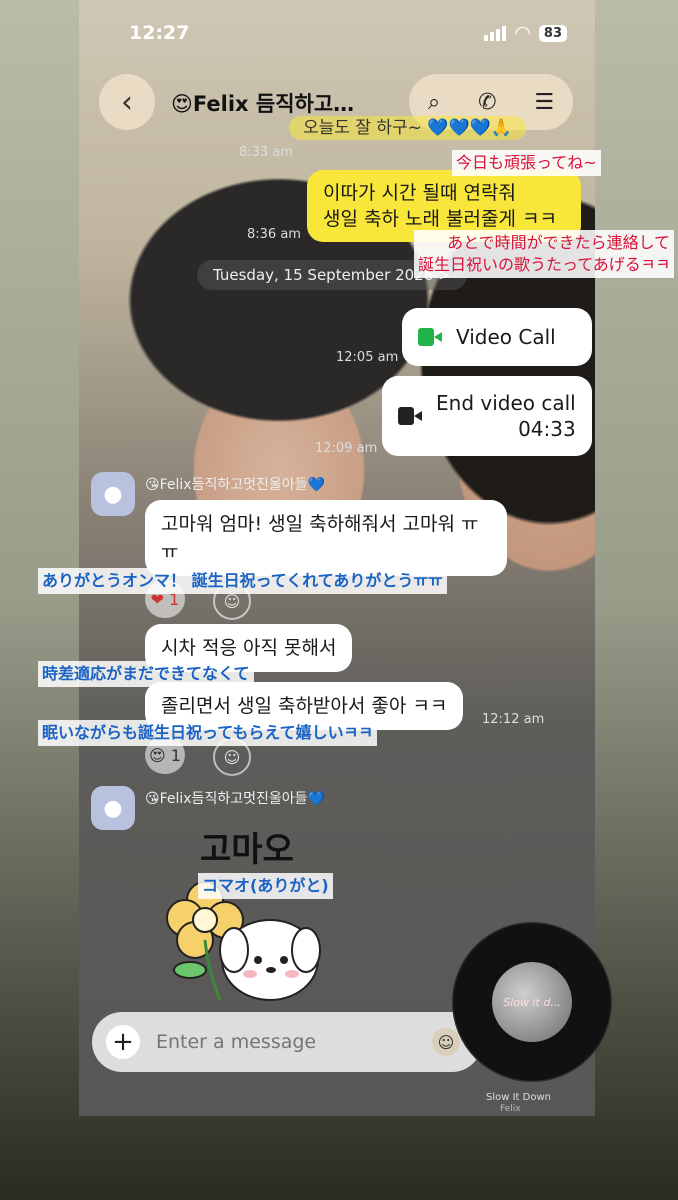 The width and height of the screenshot is (678, 1200). What do you see at coordinates (518, 1097) in the screenshot?
I see `song-title: Slow It Down` at bounding box center [518, 1097].